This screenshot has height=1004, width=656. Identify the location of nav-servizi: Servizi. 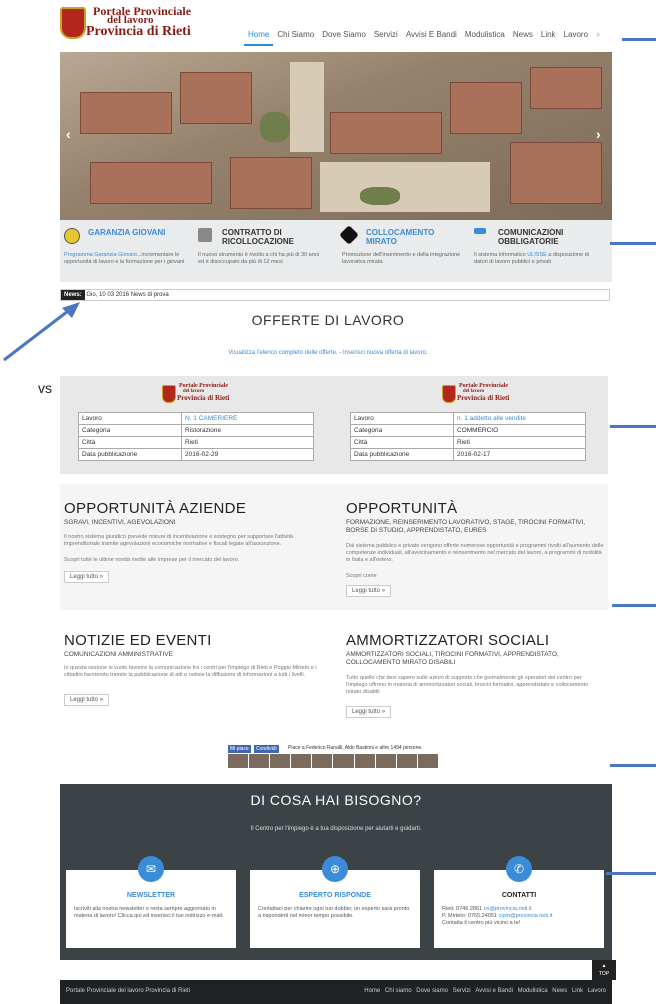
(386, 36).